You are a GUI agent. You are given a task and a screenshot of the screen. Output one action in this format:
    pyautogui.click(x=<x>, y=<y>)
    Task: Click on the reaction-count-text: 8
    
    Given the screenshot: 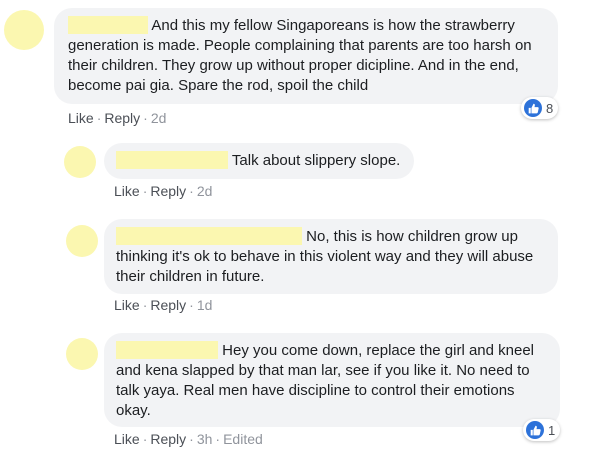 What is the action you would take?
    pyautogui.click(x=550, y=108)
    